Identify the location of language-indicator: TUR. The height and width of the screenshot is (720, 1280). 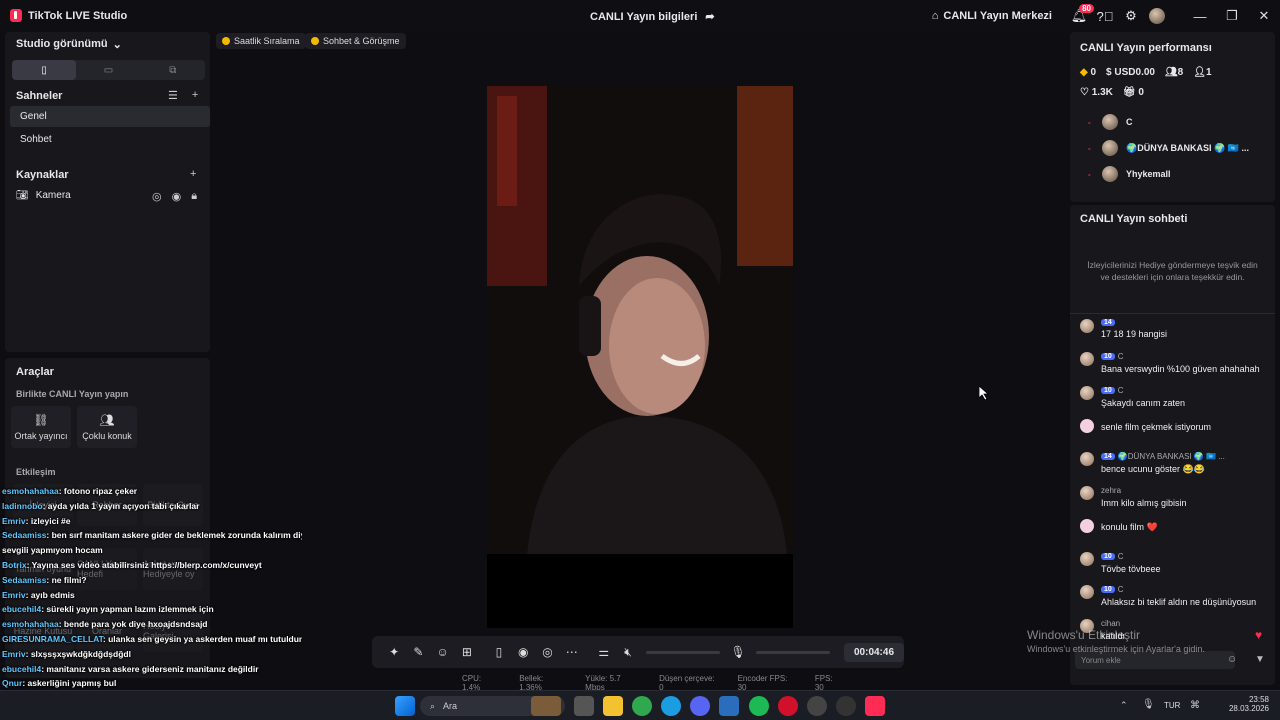
(1172, 705).